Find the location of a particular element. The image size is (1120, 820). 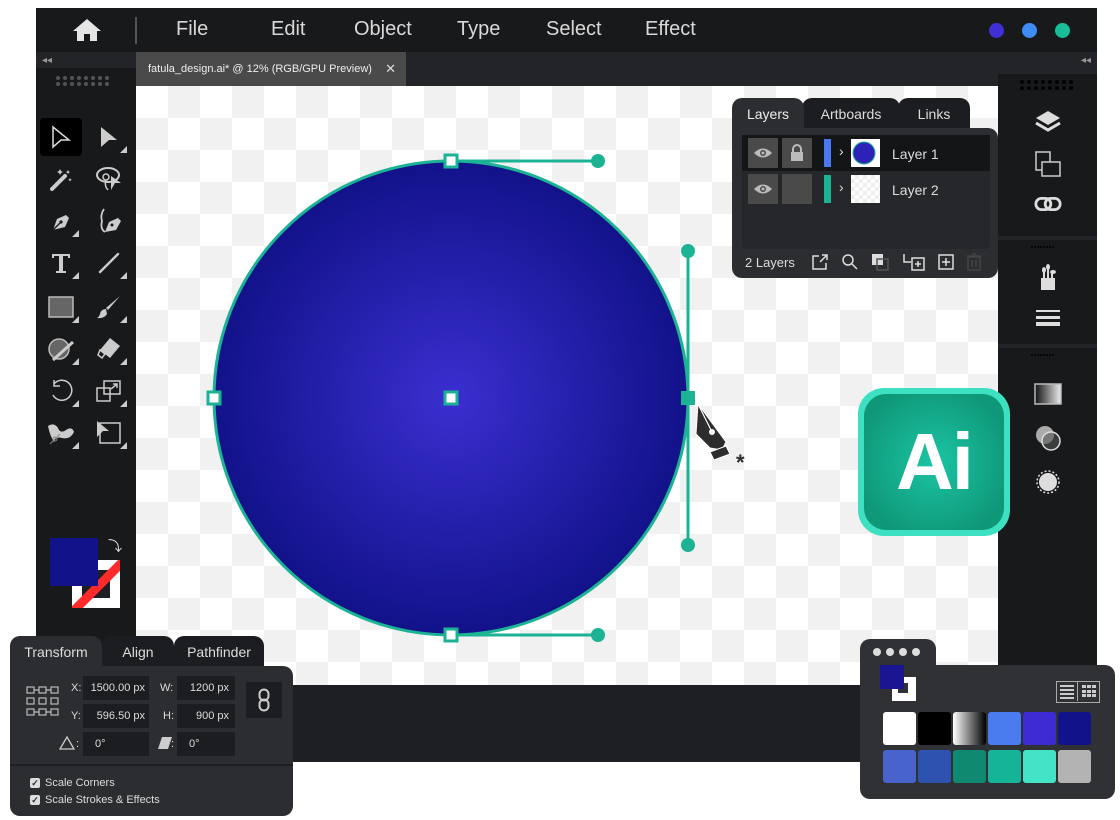

list-view-icon is located at coordinates (1067, 691).